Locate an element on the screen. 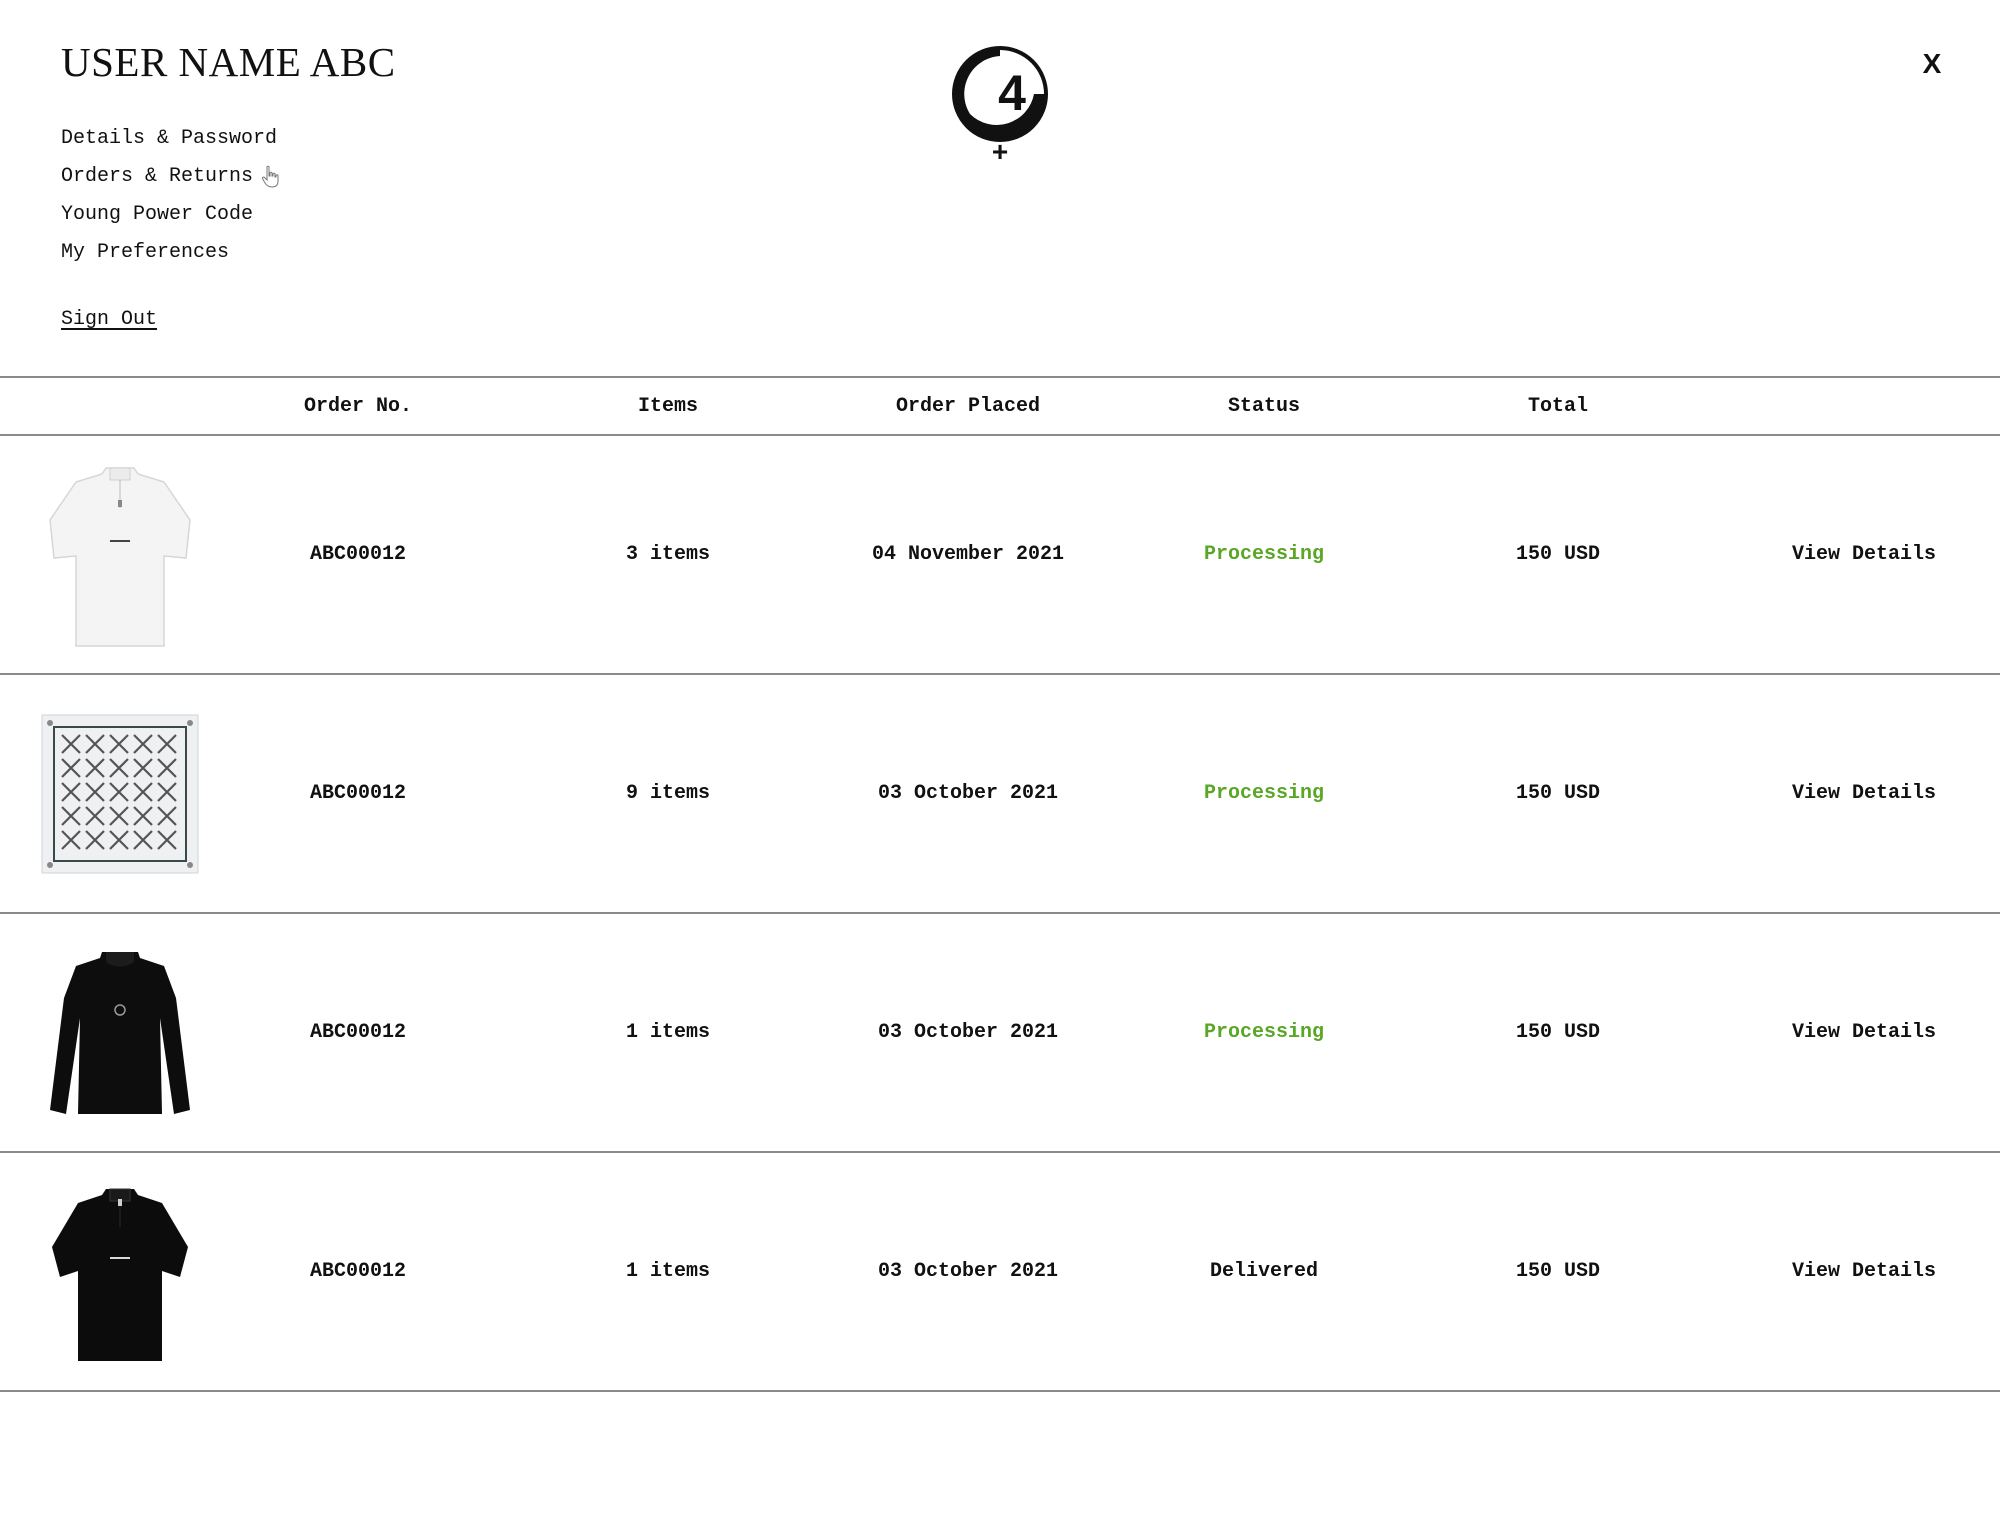  menu-item-details-password: Details & Password is located at coordinates (171, 139).